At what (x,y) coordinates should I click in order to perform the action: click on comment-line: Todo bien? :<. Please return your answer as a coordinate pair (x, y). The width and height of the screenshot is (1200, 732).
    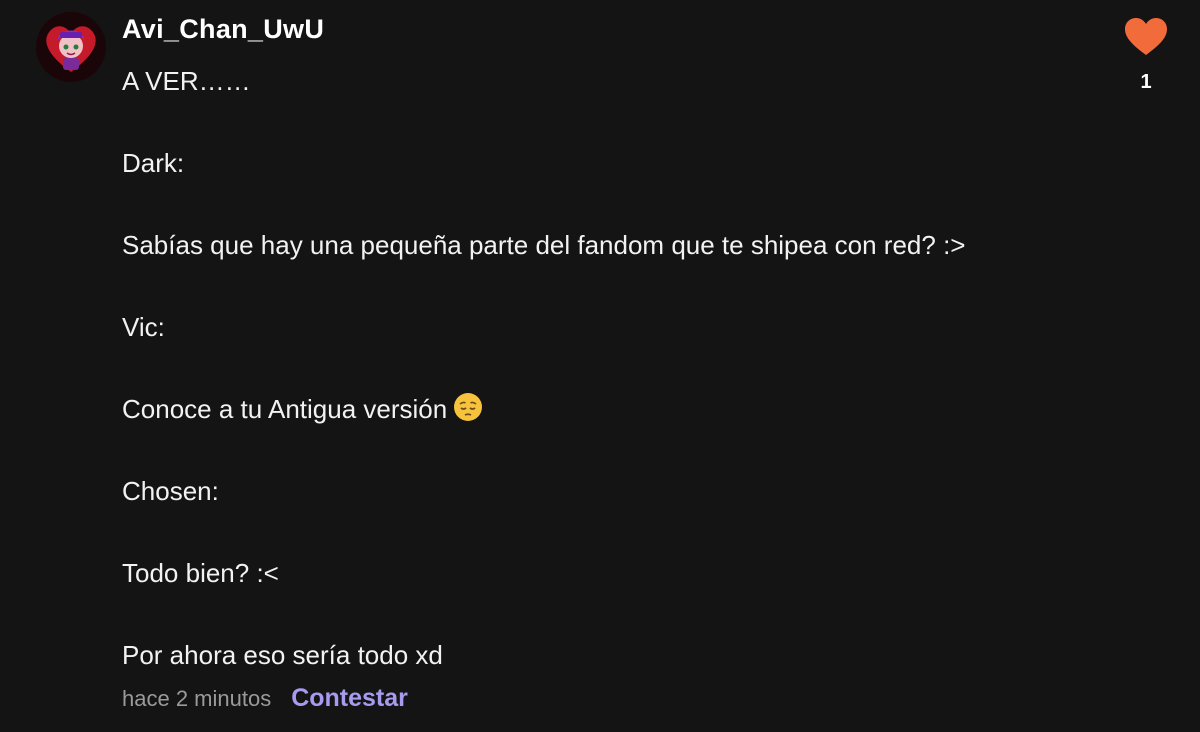
    Looking at the image, I should click on (200, 573).